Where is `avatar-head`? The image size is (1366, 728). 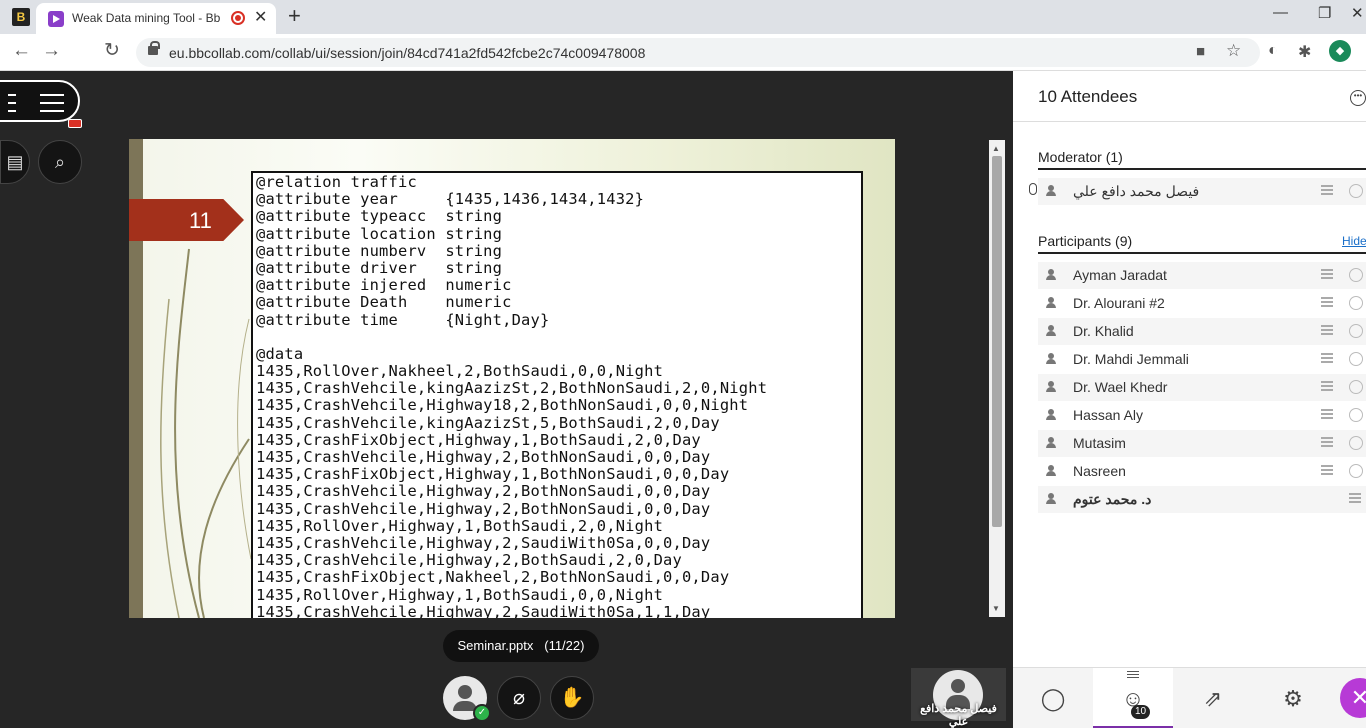 avatar-head is located at coordinates (465, 692).